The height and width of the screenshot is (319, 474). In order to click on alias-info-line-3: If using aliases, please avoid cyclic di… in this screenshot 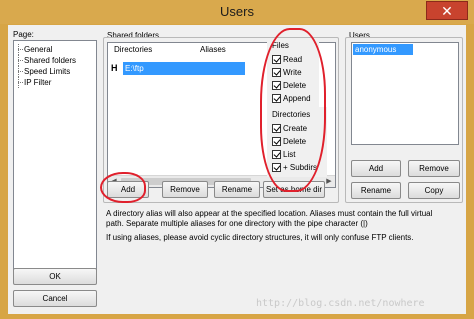, I will do `click(260, 237)`.